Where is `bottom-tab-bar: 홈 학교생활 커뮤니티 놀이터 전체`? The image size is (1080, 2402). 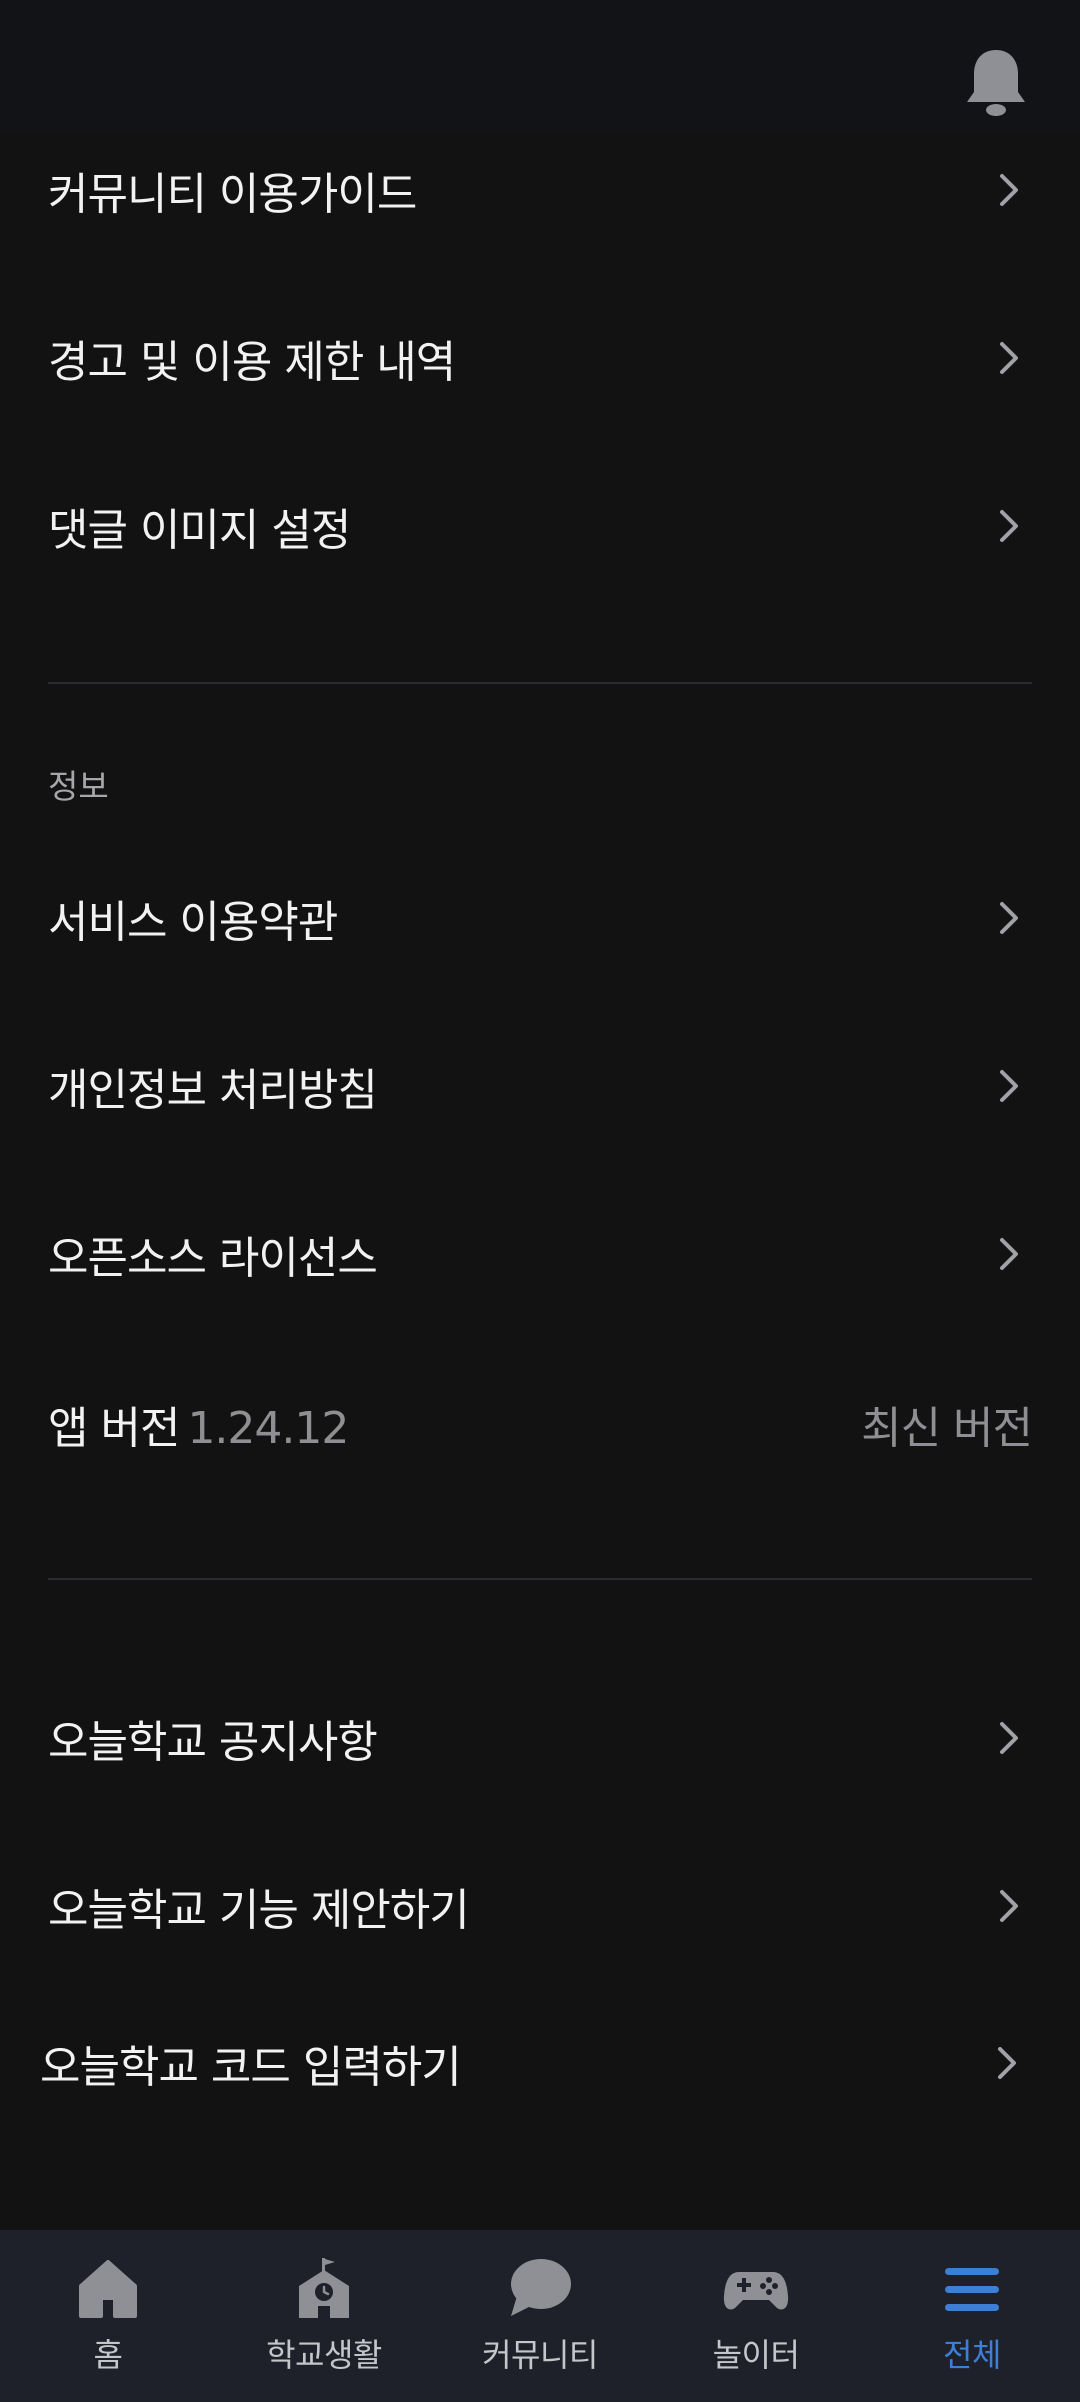 bottom-tab-bar: 홈 학교생활 커뮤니티 놀이터 전체 is located at coordinates (540, 2316).